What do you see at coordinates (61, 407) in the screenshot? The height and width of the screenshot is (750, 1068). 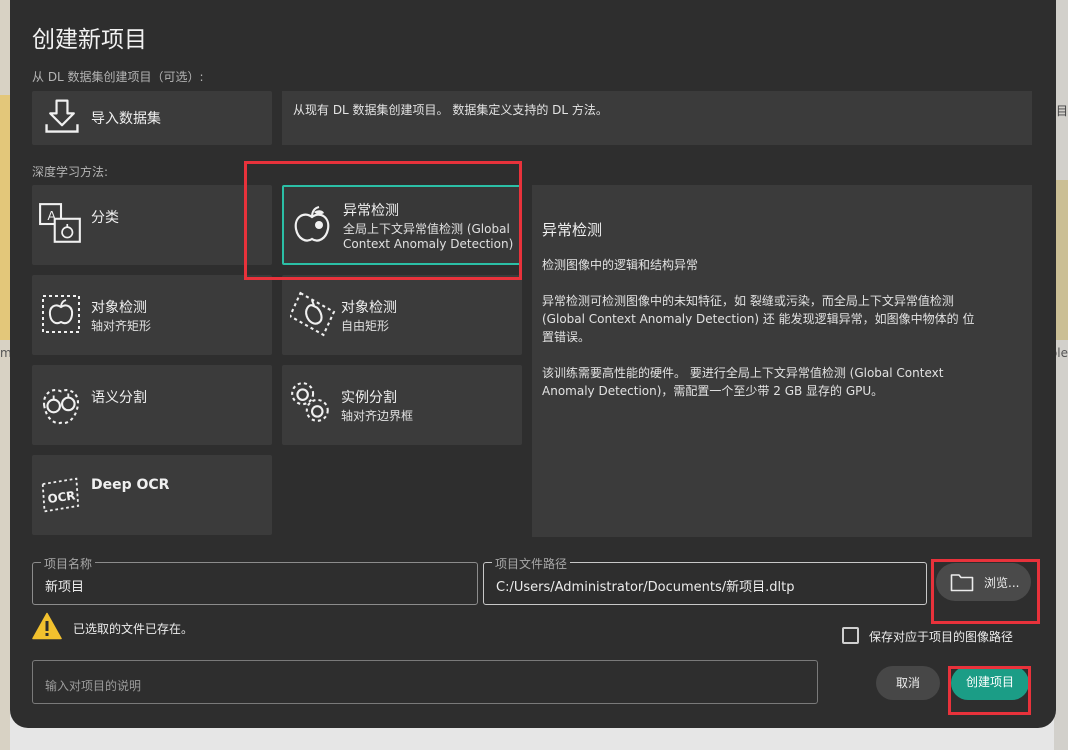 I see `semantic-segmentation-icon` at bounding box center [61, 407].